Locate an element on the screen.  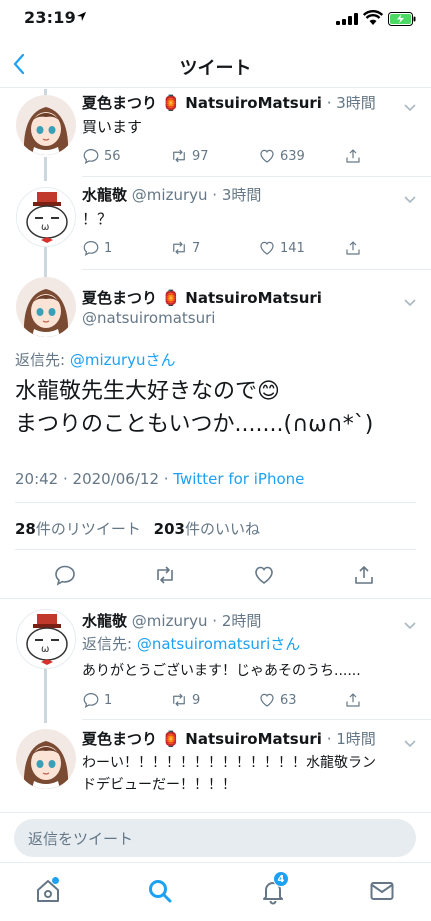
retweet-count: 9 is located at coordinates (196, 700).